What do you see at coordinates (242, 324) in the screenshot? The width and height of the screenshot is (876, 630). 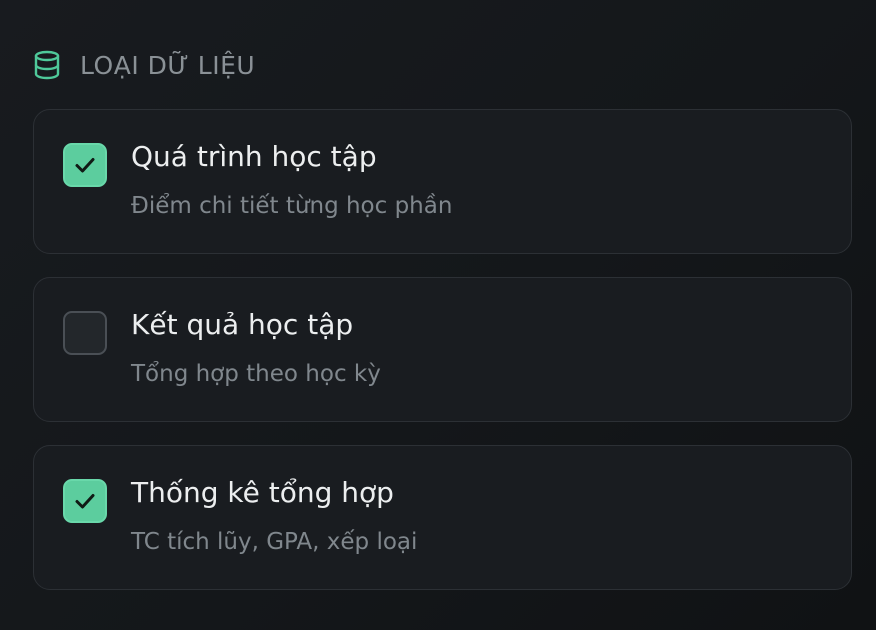 I see `option-label: Kết quả học tập` at bounding box center [242, 324].